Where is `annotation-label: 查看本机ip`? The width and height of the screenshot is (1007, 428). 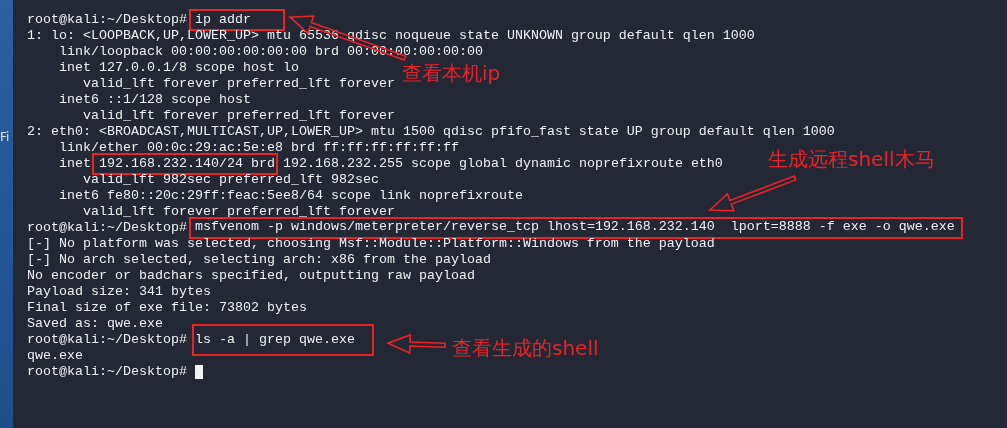 annotation-label: 查看本机ip is located at coordinates (451, 73).